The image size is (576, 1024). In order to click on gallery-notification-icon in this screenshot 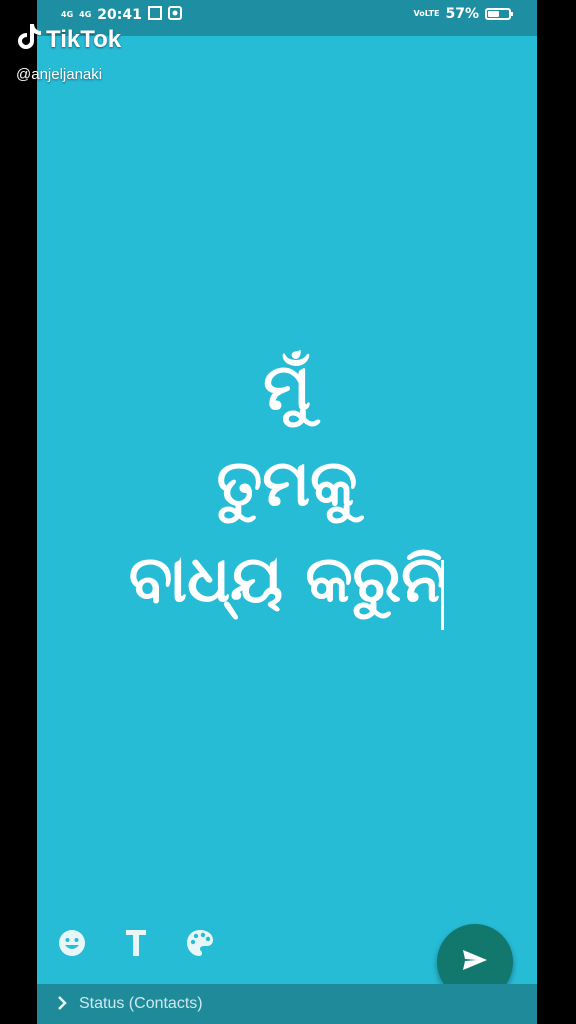, I will do `click(174, 15)`.